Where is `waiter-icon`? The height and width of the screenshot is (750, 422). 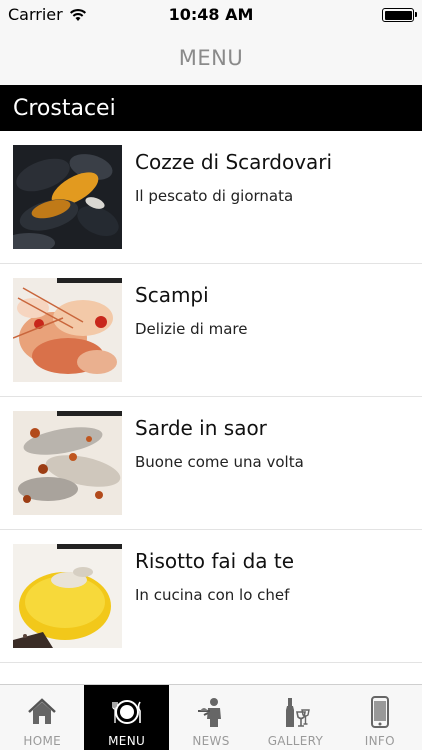
waiter-icon is located at coordinates (210, 712).